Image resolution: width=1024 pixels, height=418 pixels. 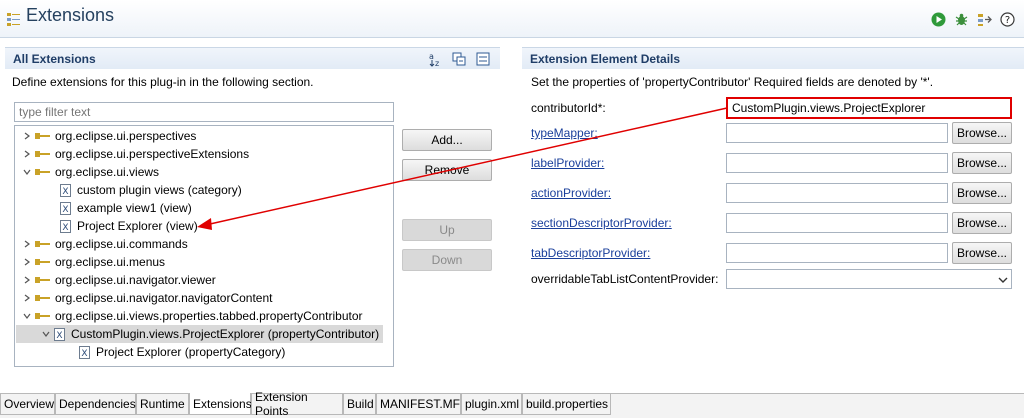 What do you see at coordinates (625, 279) in the screenshot?
I see `overridable-label: overridableTabListContentProvider:` at bounding box center [625, 279].